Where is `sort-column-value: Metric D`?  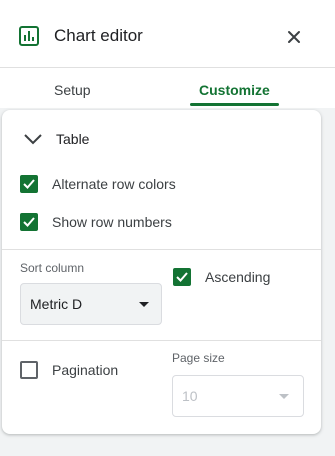 sort-column-value: Metric D is located at coordinates (56, 304).